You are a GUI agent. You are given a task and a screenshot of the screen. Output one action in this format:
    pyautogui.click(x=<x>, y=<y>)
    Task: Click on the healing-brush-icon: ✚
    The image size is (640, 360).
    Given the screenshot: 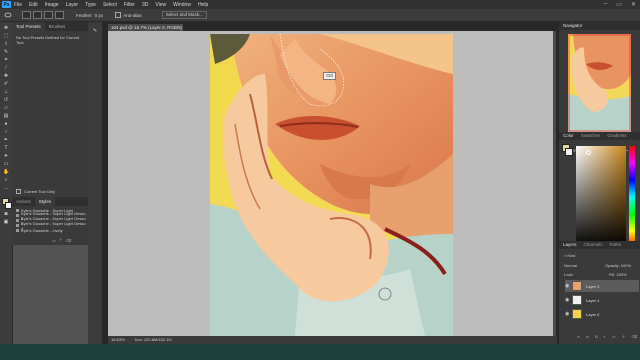 What is the action you would take?
    pyautogui.click(x=6, y=76)
    